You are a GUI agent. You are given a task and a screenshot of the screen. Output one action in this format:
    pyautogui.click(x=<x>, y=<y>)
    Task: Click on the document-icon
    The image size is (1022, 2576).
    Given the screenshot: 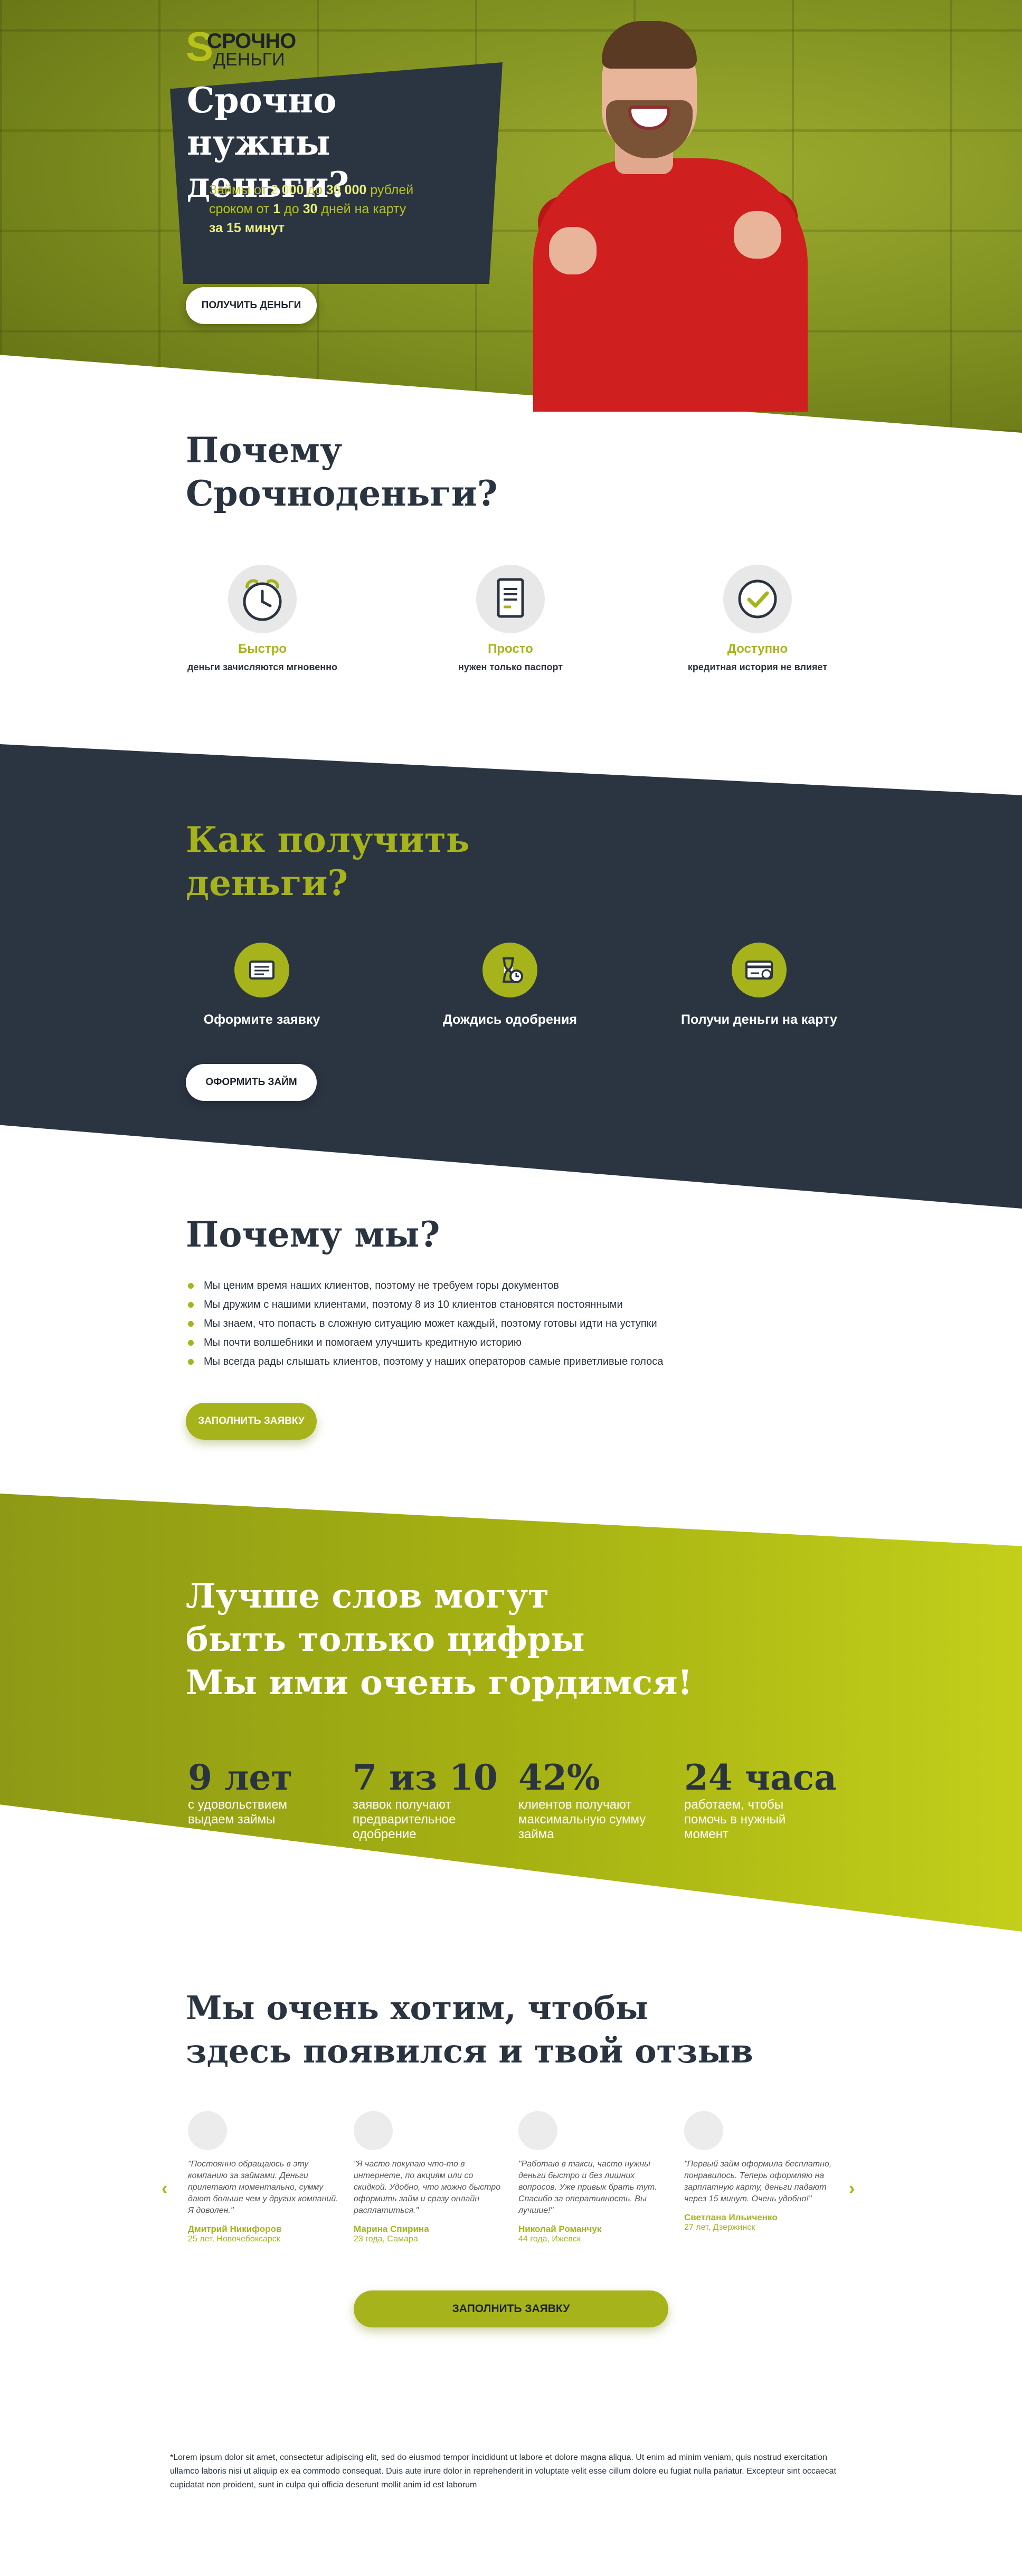 What is the action you would take?
    pyautogui.click(x=510, y=598)
    